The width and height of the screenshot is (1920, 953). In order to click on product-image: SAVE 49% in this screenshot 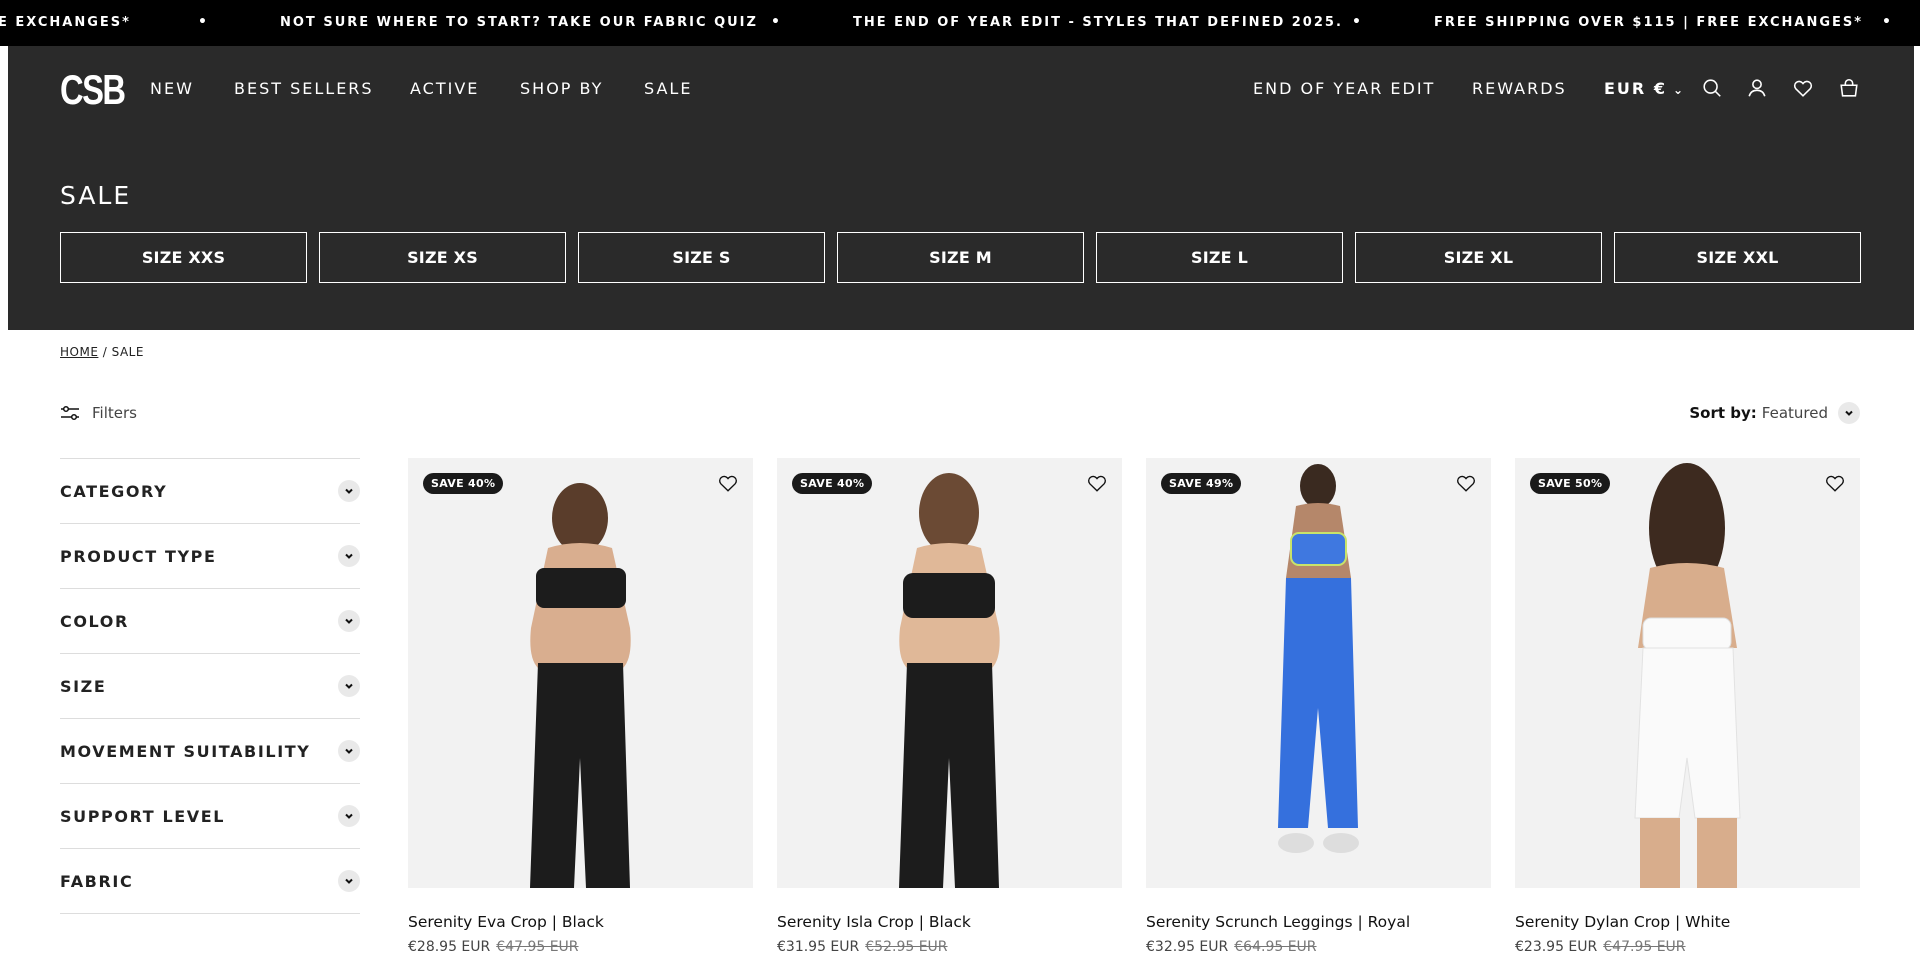, I will do `click(1318, 673)`.